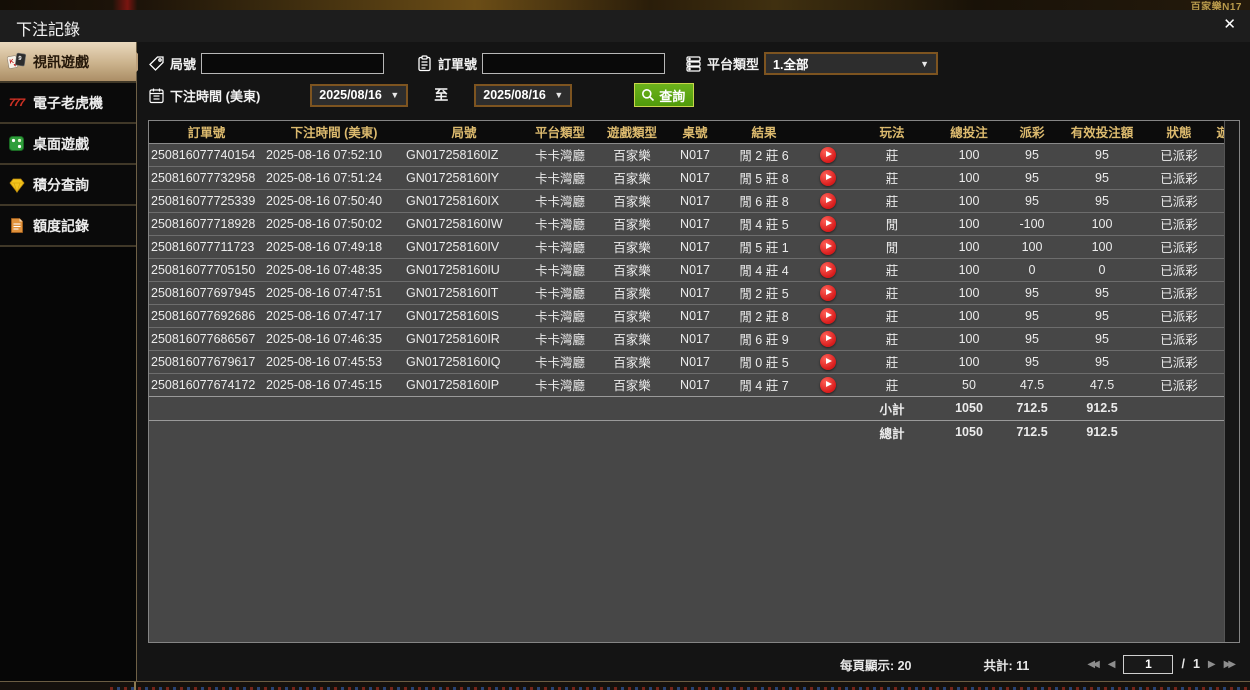 The width and height of the screenshot is (1250, 690). What do you see at coordinates (206, 246) in the screenshot?
I see `cell-order-no: 250816077711723` at bounding box center [206, 246].